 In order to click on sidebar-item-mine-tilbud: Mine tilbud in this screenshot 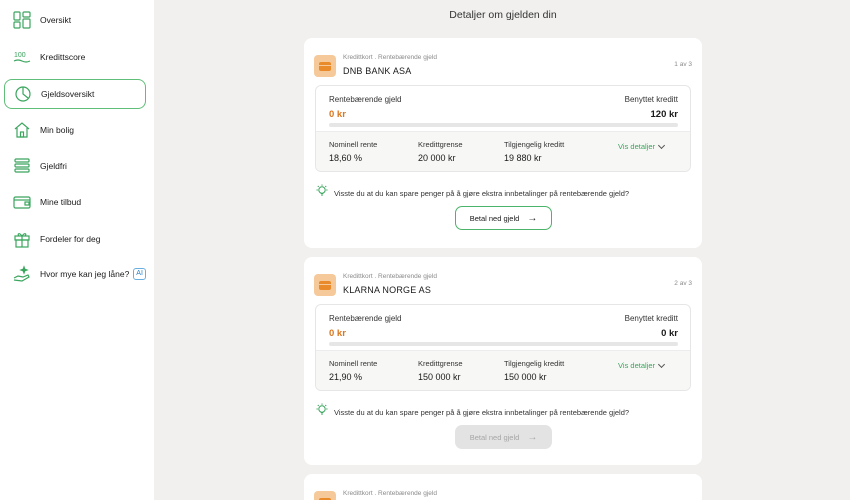, I will do `click(75, 202)`.